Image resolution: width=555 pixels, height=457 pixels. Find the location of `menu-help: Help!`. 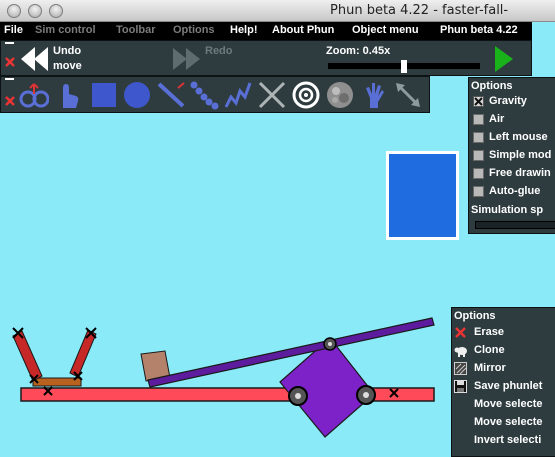

menu-help: Help! is located at coordinates (244, 30).